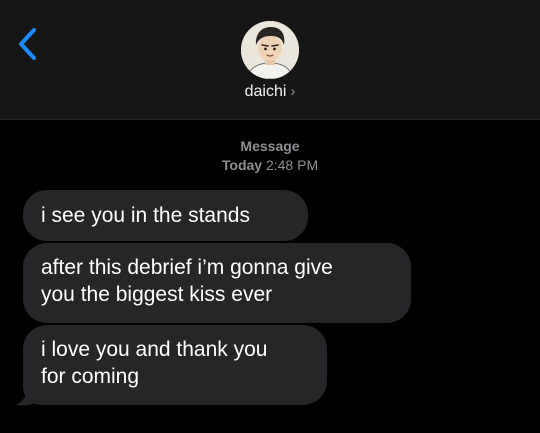 This screenshot has height=433, width=540. What do you see at coordinates (293, 91) in the screenshot?
I see `chevron-right-icon: ›` at bounding box center [293, 91].